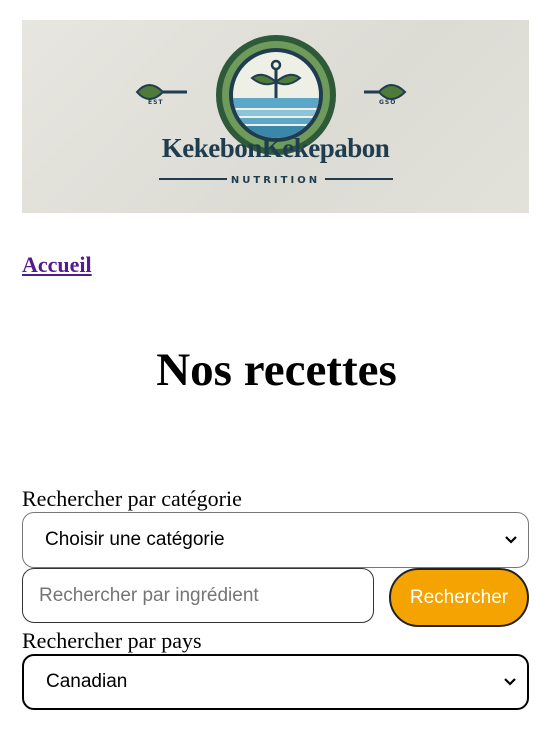 This screenshot has height=737, width=553. Describe the element at coordinates (112, 640) in the screenshot. I see `country-label: Rechercher par pays` at that location.